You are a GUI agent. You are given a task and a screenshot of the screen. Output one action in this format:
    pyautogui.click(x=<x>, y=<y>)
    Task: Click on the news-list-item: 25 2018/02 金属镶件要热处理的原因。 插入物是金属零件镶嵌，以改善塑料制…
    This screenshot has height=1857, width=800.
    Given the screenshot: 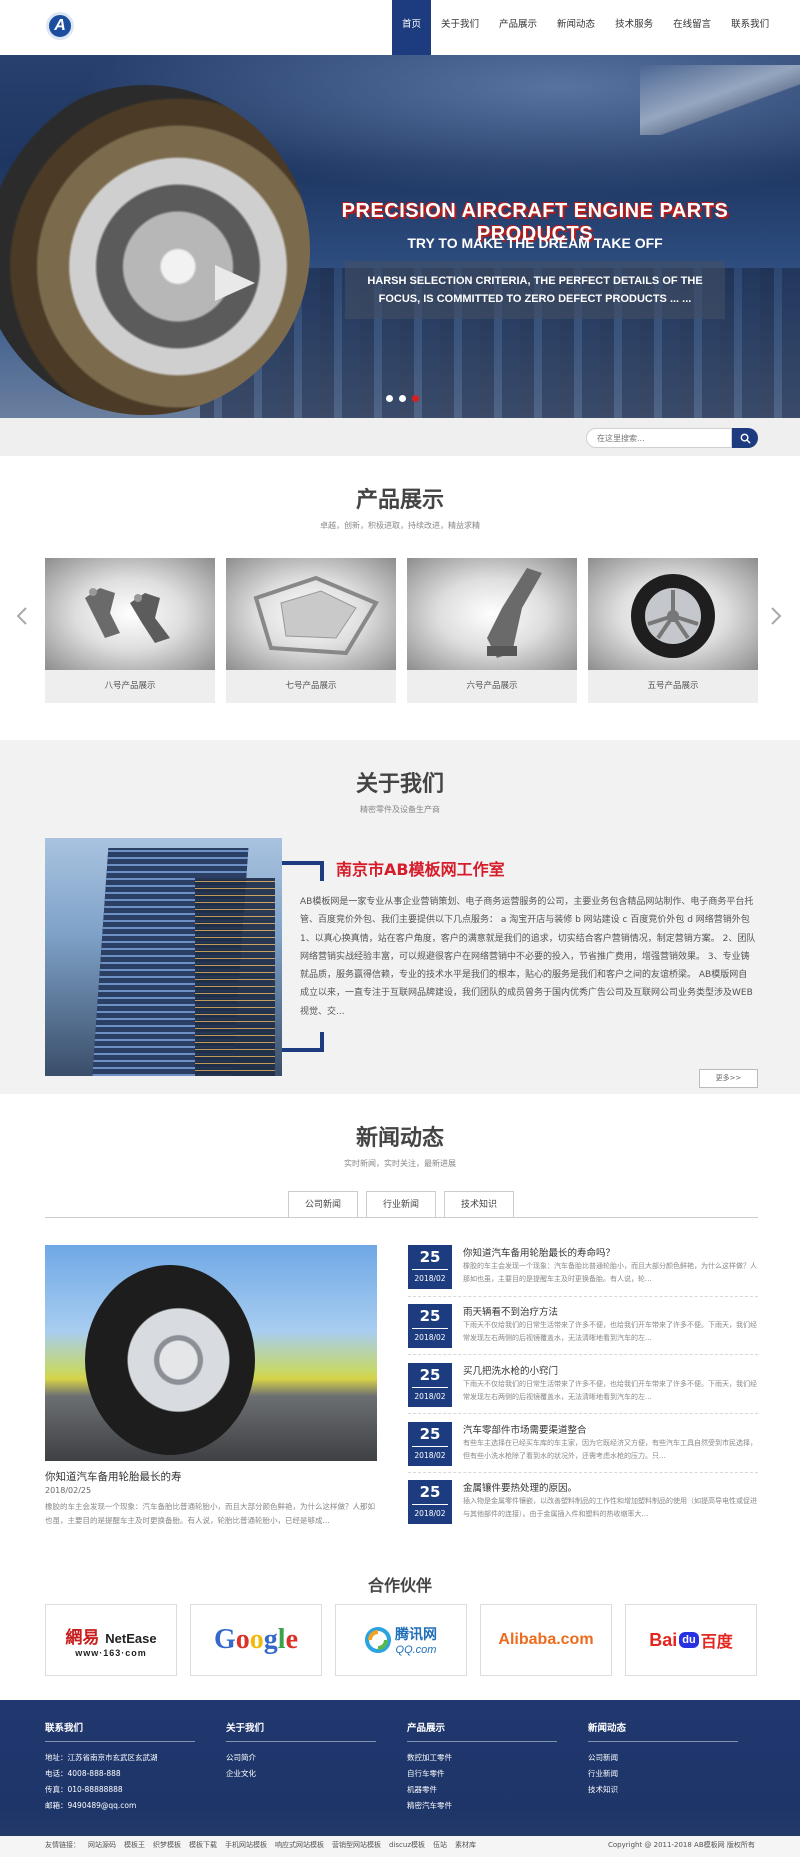 What is the action you would take?
    pyautogui.click(x=583, y=1504)
    